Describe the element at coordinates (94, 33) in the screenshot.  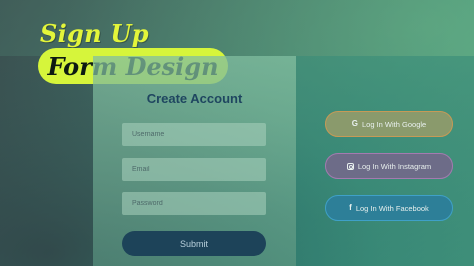
I see `headline-sign-up: Sign Up` at that location.